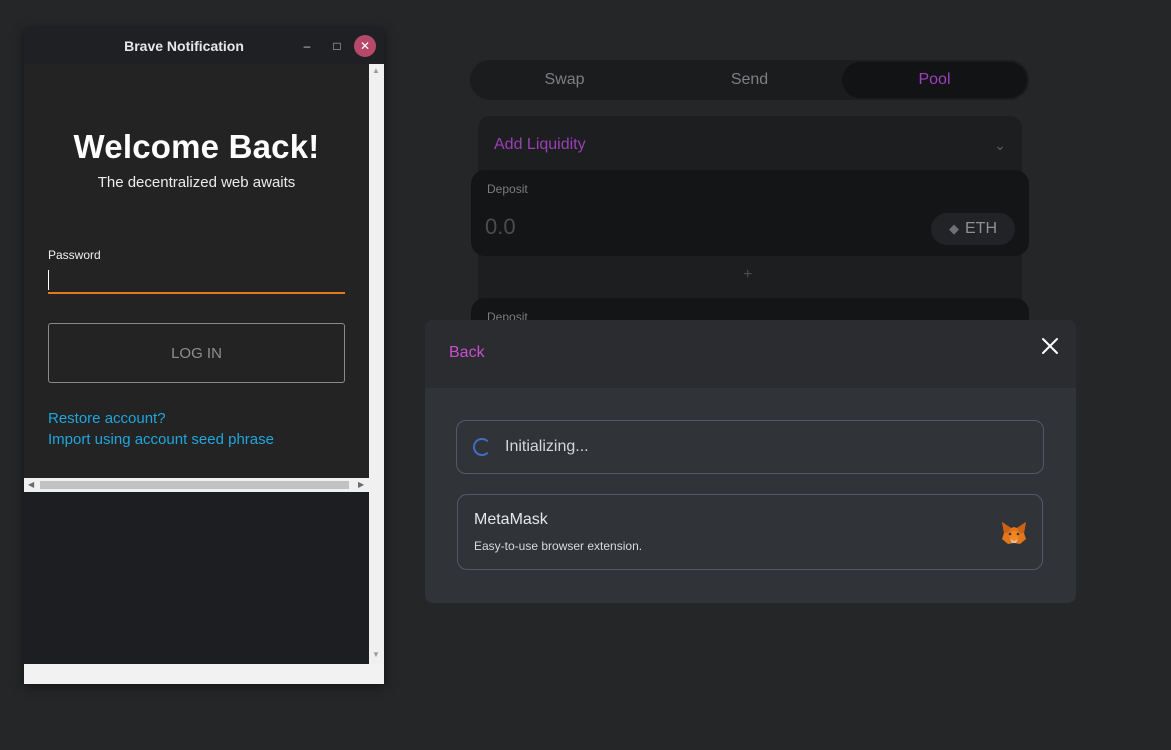 Image resolution: width=1171 pixels, height=750 pixels. Describe the element at coordinates (307, 46) in the screenshot. I see `minimize-icon: –` at that location.